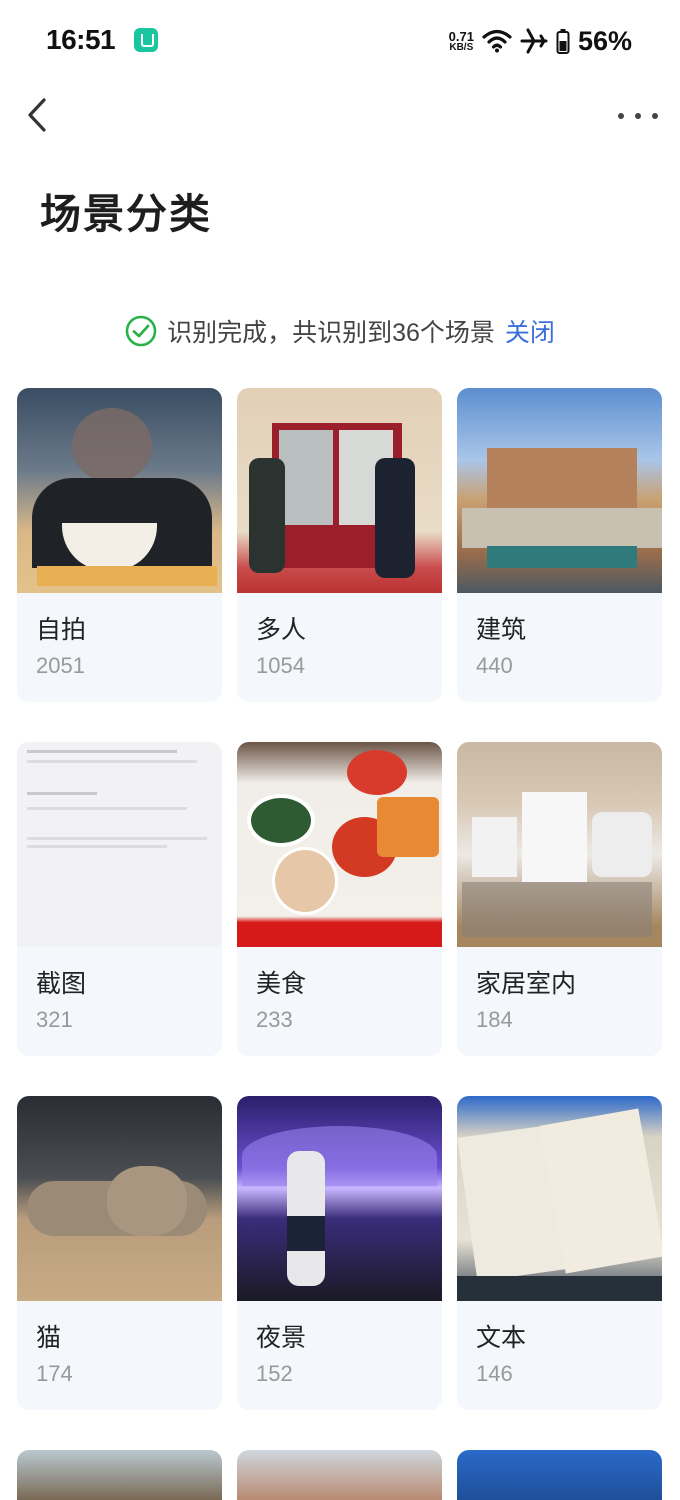 The image size is (680, 1500). Describe the element at coordinates (534, 41) in the screenshot. I see `airplane-mode-icon` at that location.